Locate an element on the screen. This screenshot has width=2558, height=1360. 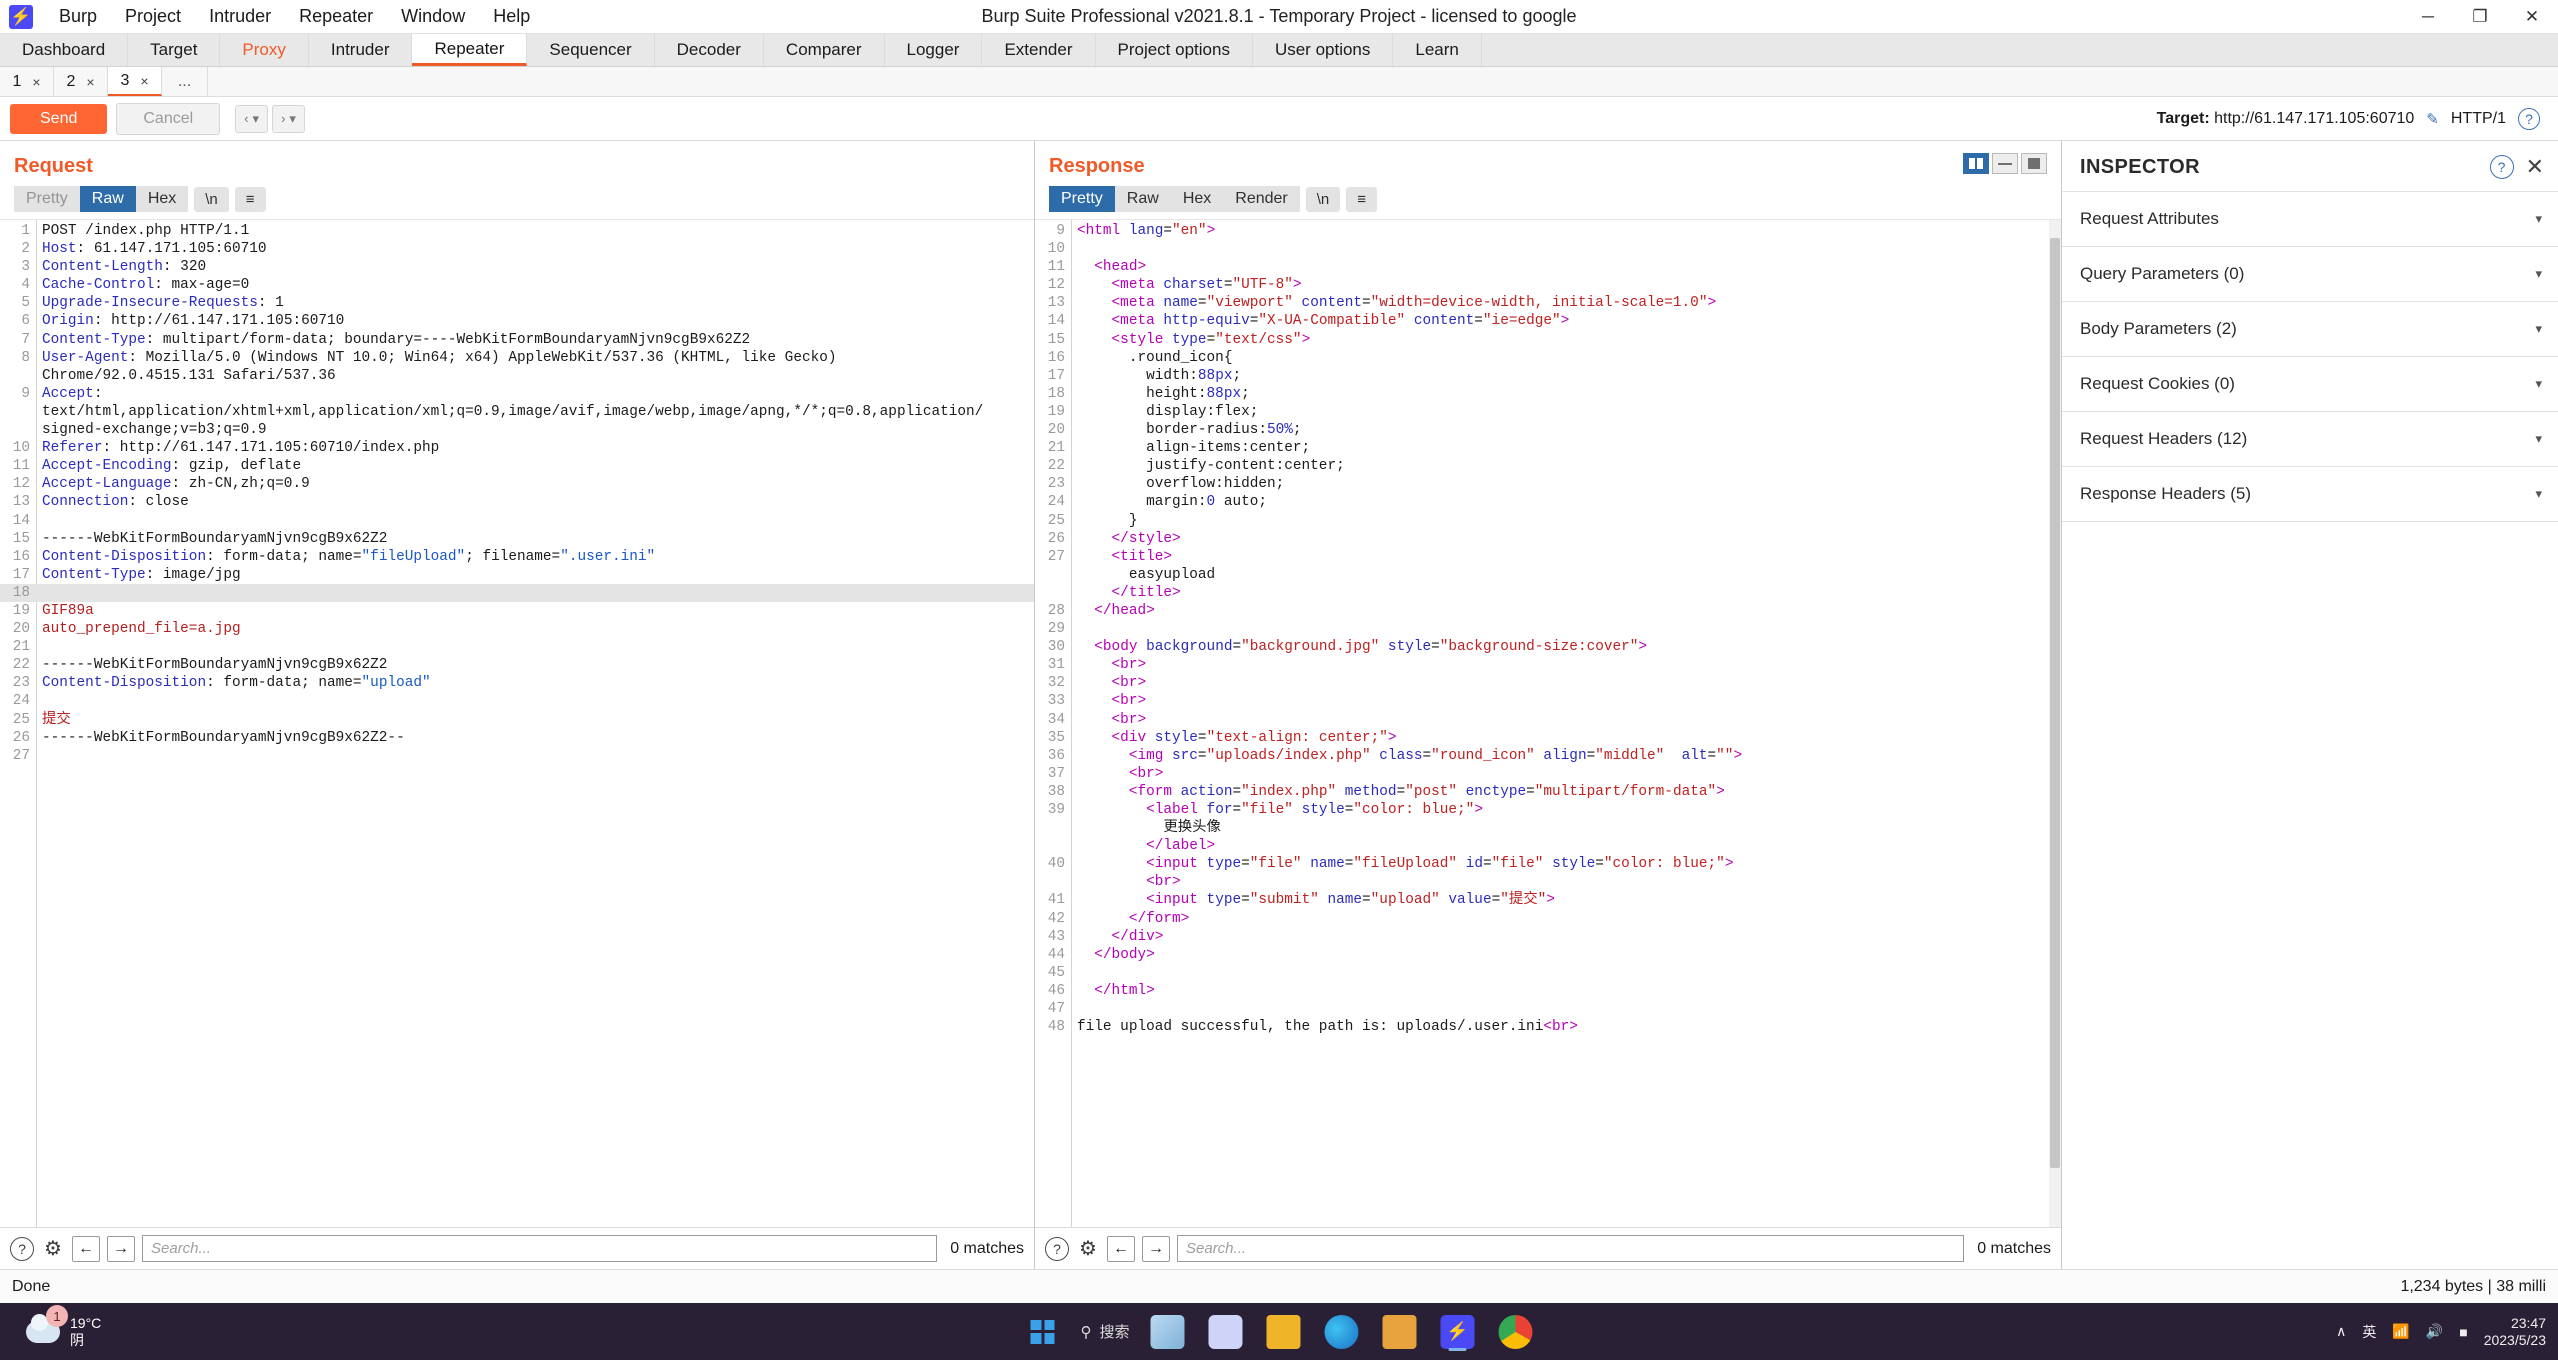
row-view-icon is located at coordinates (2005, 163).